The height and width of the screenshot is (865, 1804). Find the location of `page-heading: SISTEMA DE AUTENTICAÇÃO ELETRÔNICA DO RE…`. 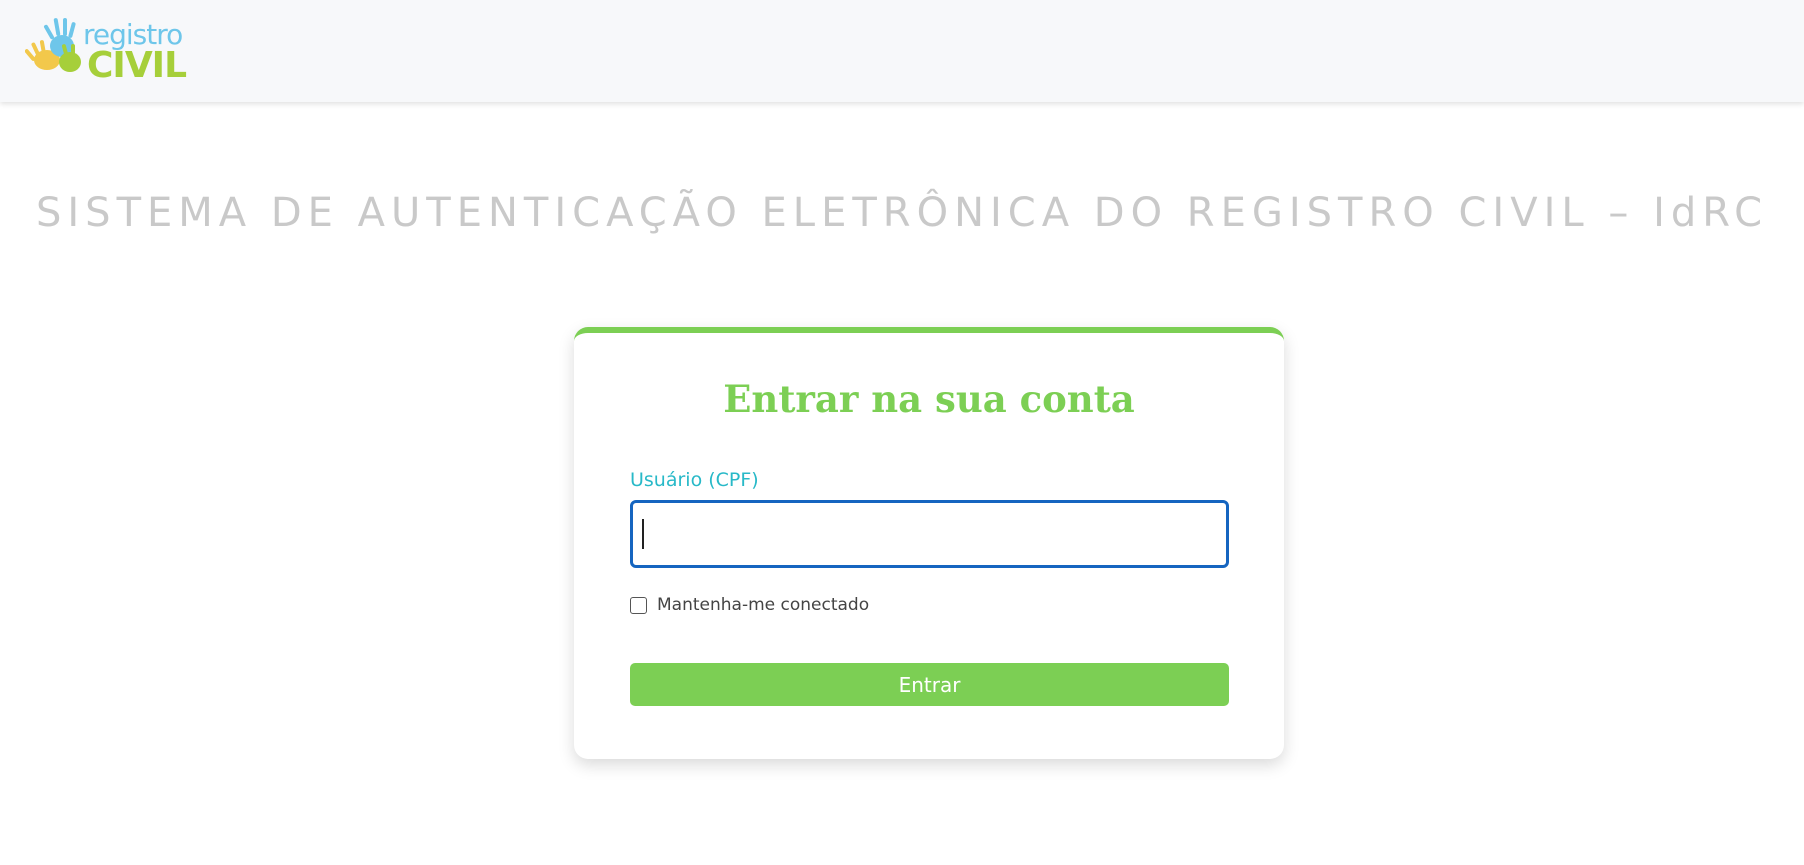

page-heading: SISTEMA DE AUTENTICAÇÃO ELETRÔNICA DO RE… is located at coordinates (901, 213).